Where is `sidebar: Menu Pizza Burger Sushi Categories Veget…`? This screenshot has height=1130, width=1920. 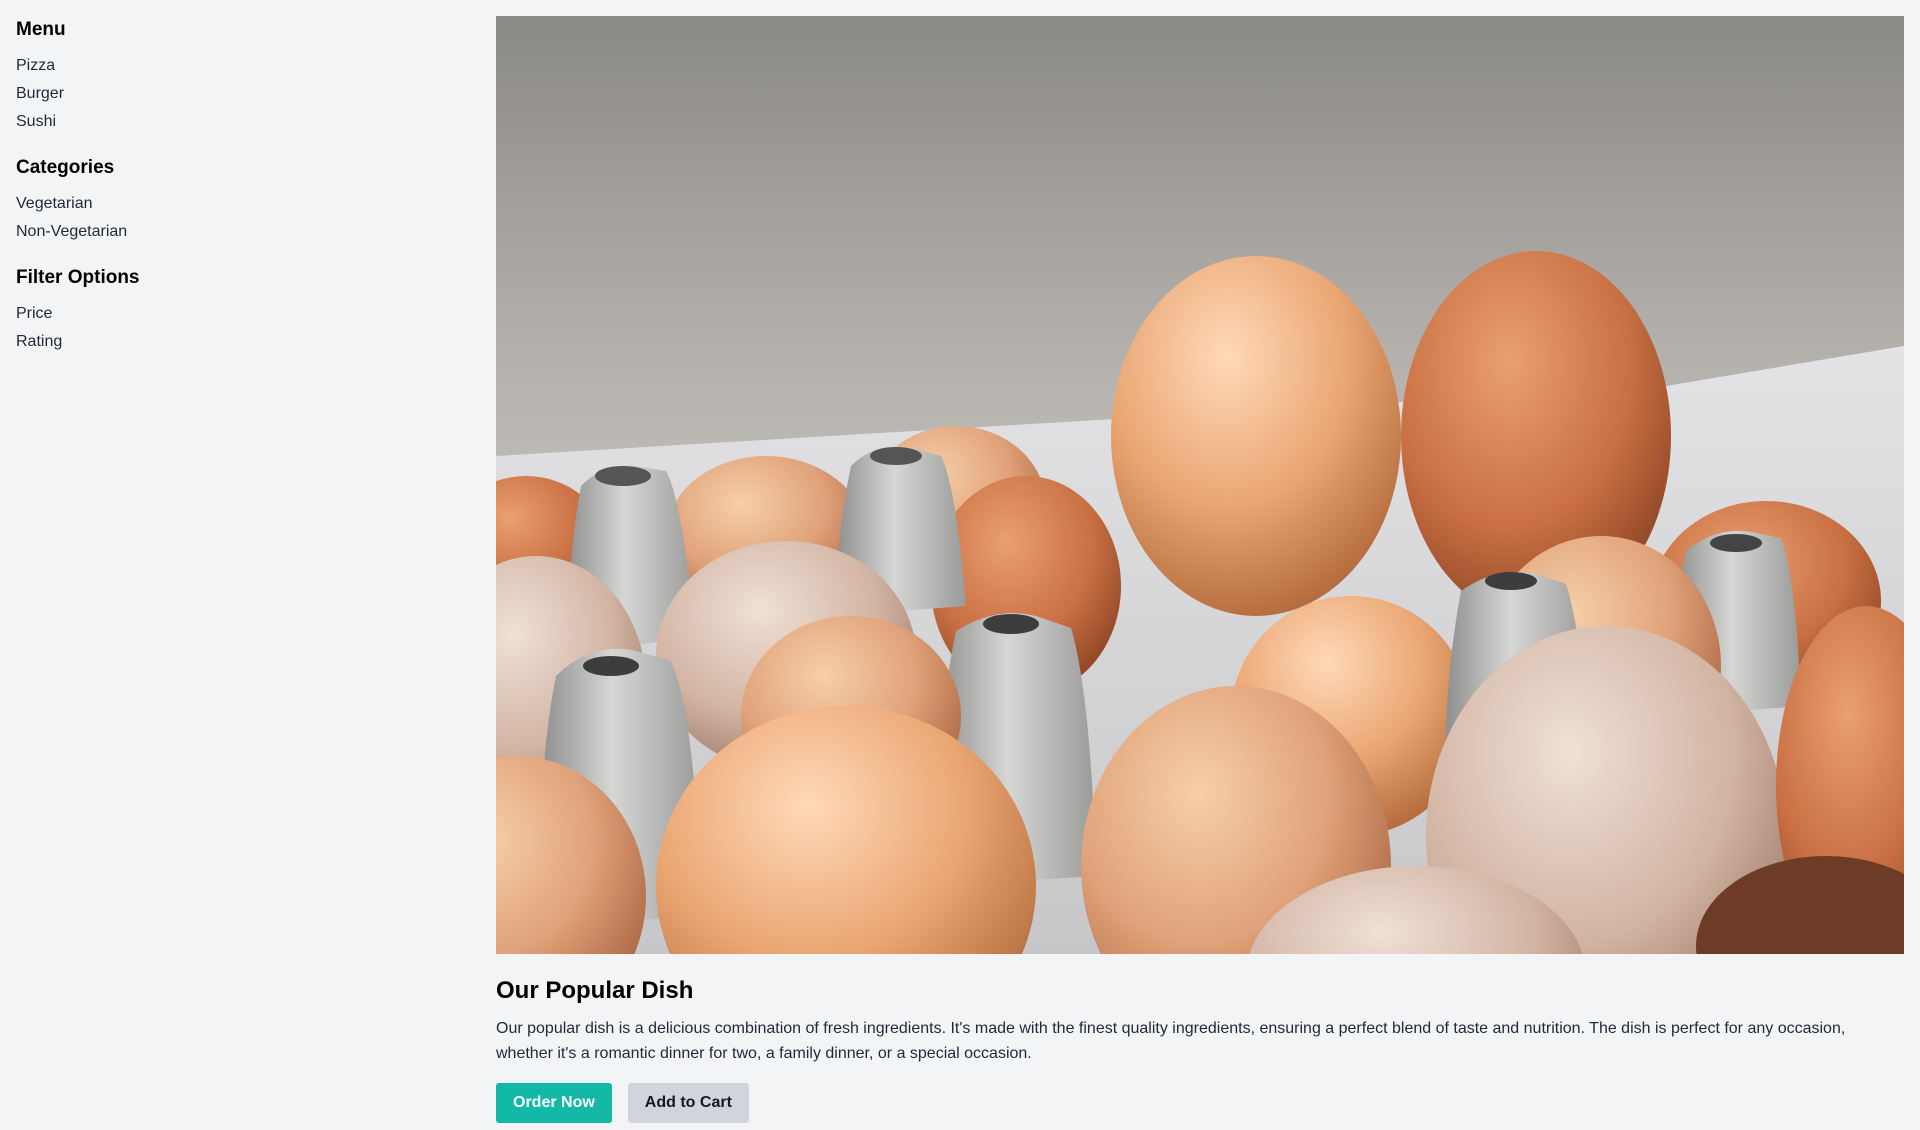 sidebar: Menu Pizza Burger Sushi Categories Veget… is located at coordinates (236, 195).